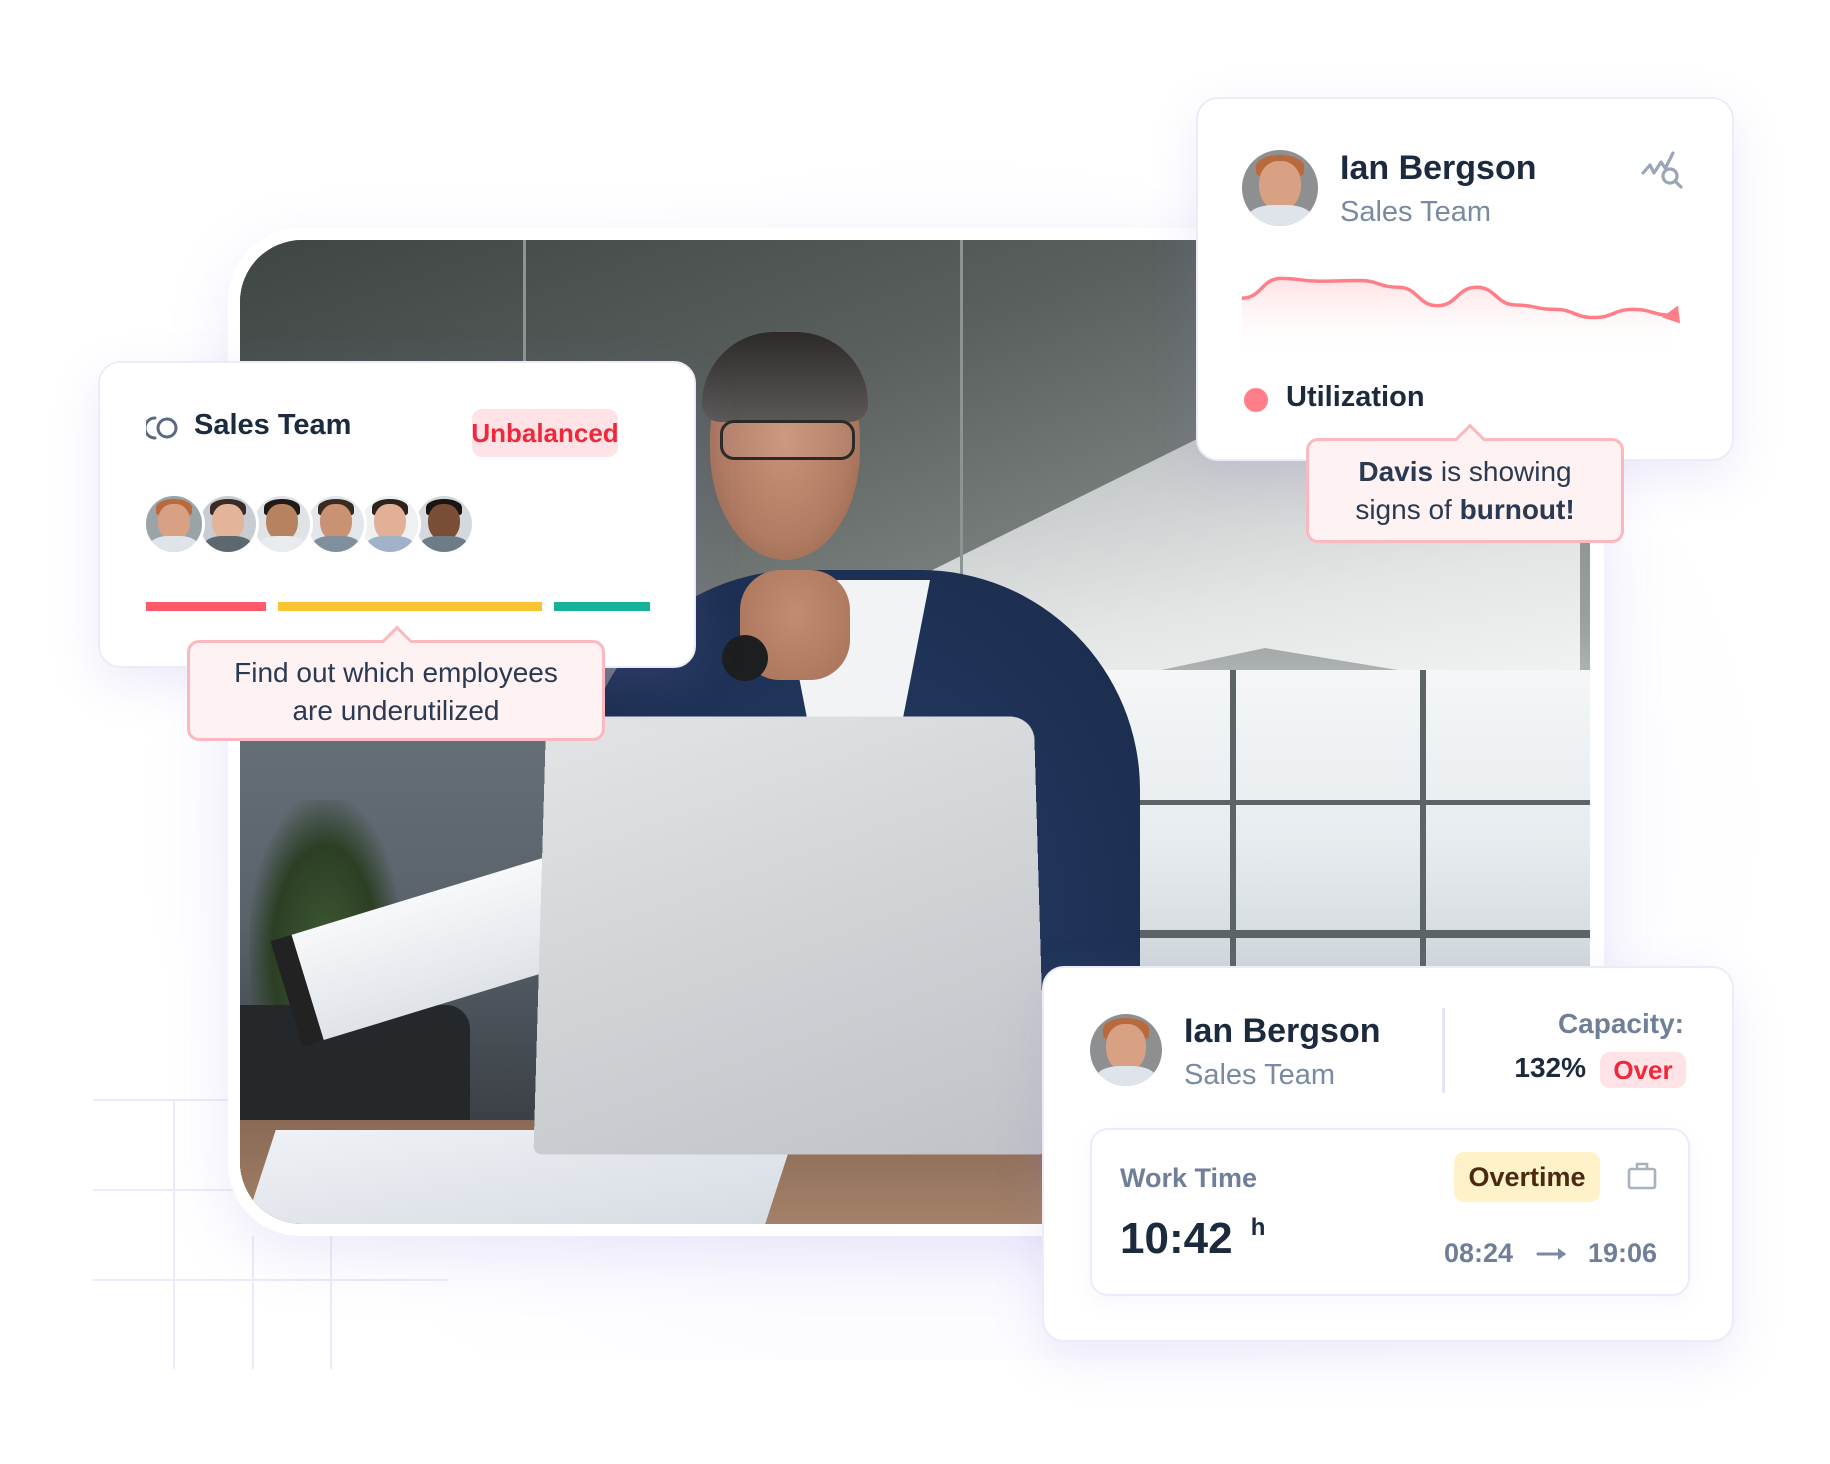  Describe the element at coordinates (1479, 1253) in the screenshot. I see `work-start-time: 08:24` at that location.